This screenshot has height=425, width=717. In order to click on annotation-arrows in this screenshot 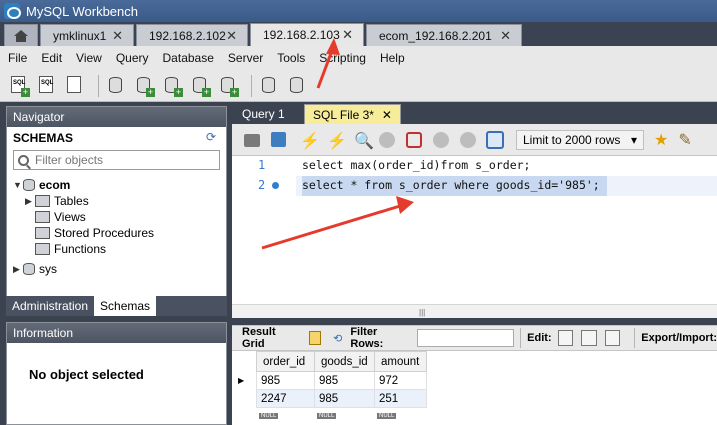, I will do `click(337, 144)`.